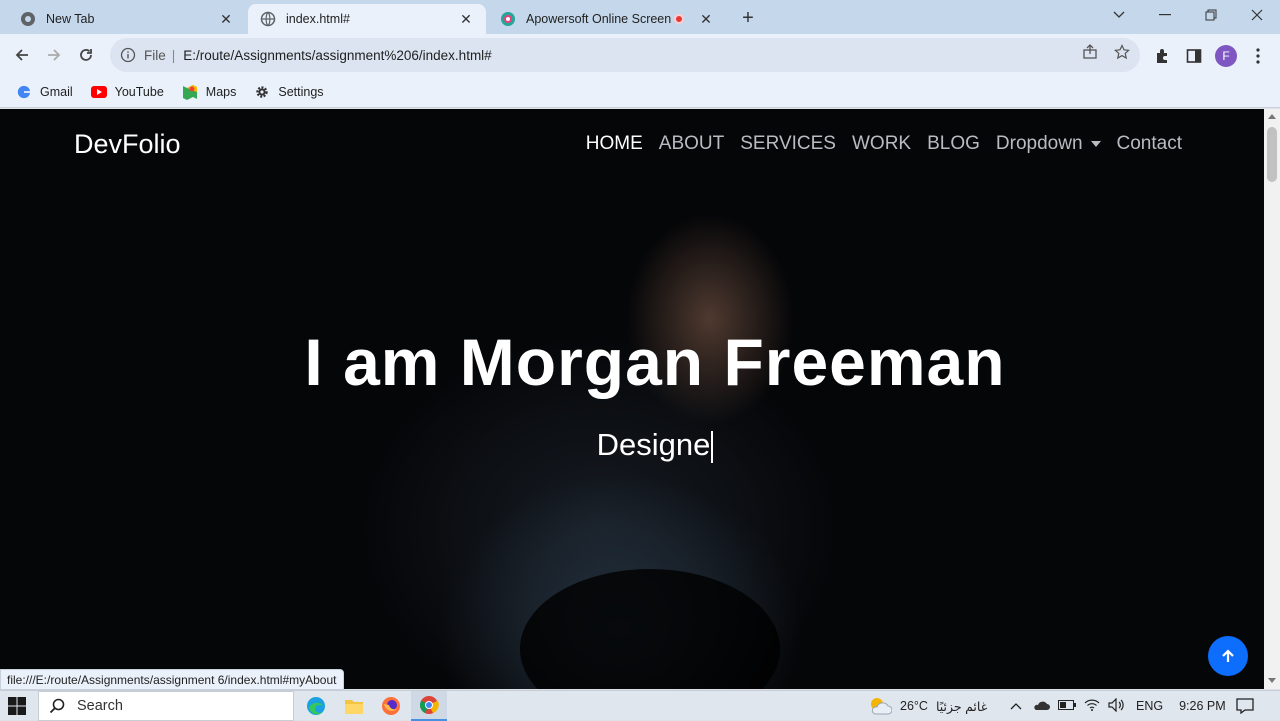 Image resolution: width=1280 pixels, height=721 pixels. Describe the element at coordinates (1149, 706) in the screenshot. I see `language-indicator: ENG` at that location.